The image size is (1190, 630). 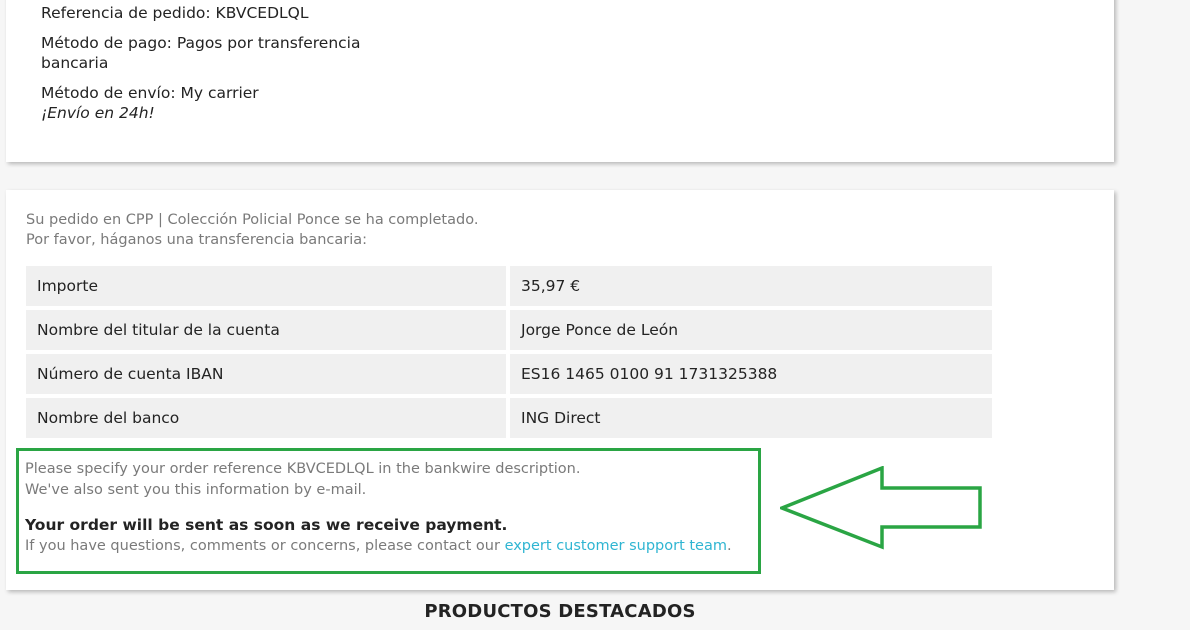 What do you see at coordinates (266, 374) in the screenshot?
I see `iban-label: Número de cuenta IBAN` at bounding box center [266, 374].